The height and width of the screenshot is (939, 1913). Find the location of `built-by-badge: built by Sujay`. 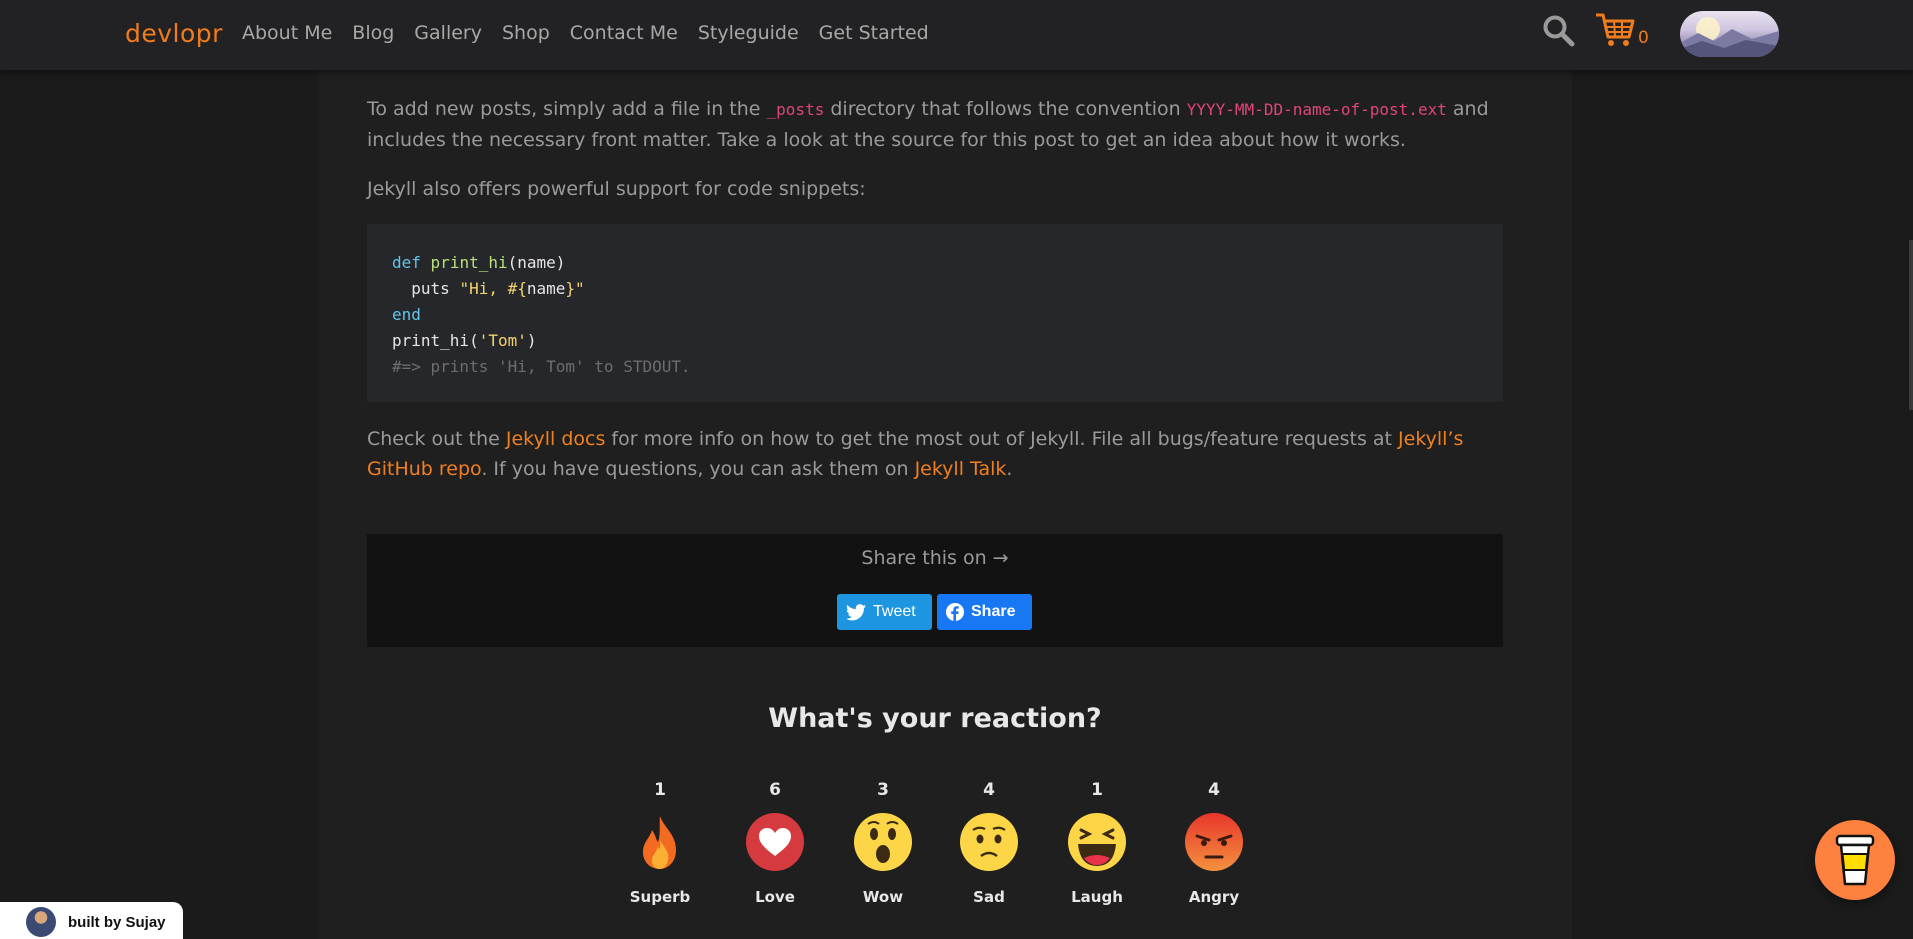

built-by-badge: built by Sujay is located at coordinates (91, 920).